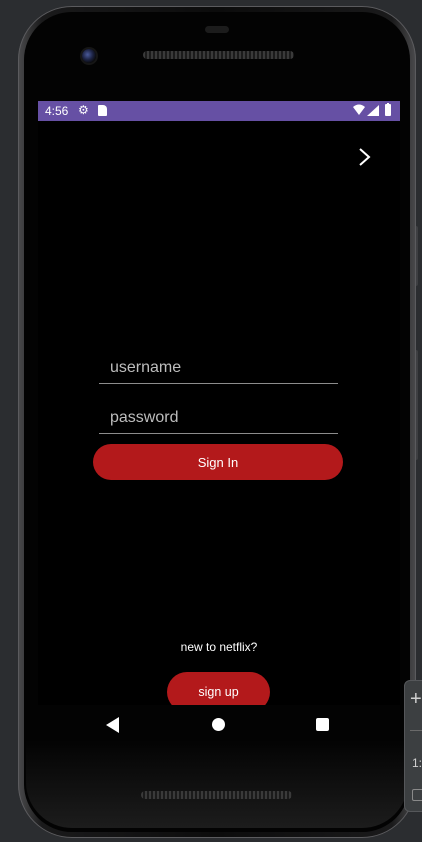 This screenshot has width=422, height=842. I want to click on sign-in-label: Sign In, so click(218, 462).